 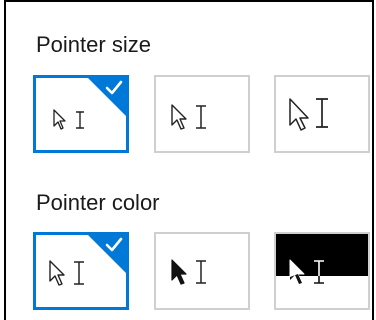 I want to click on pointer-color-heading: Pointer color, so click(x=98, y=202).